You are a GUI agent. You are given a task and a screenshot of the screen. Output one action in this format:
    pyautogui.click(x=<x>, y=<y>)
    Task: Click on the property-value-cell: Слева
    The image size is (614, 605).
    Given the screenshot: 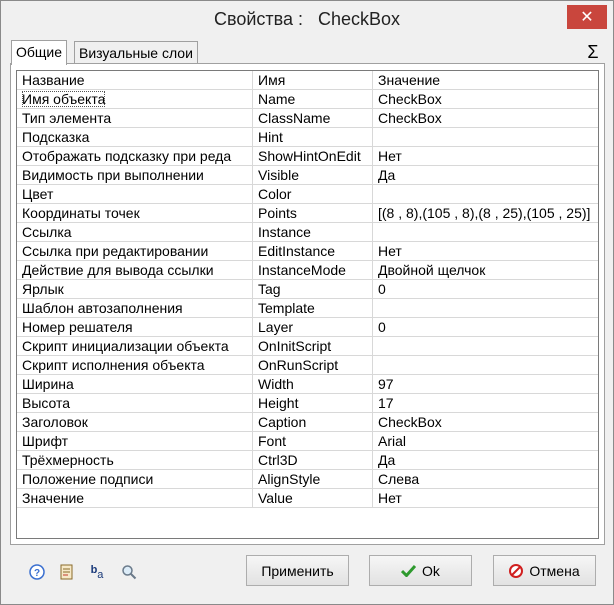 What is the action you would take?
    pyautogui.click(x=485, y=479)
    